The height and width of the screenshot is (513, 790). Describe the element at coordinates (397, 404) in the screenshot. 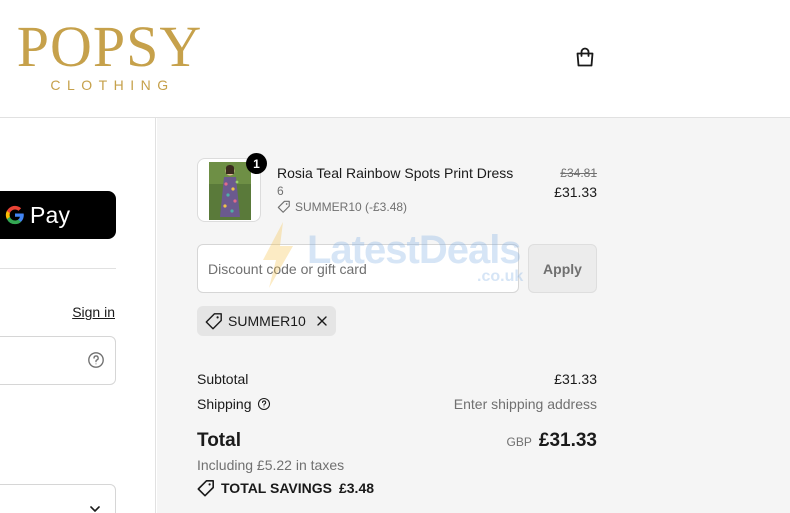

I see `shipping-row: Shipping Enter shipping address` at that location.